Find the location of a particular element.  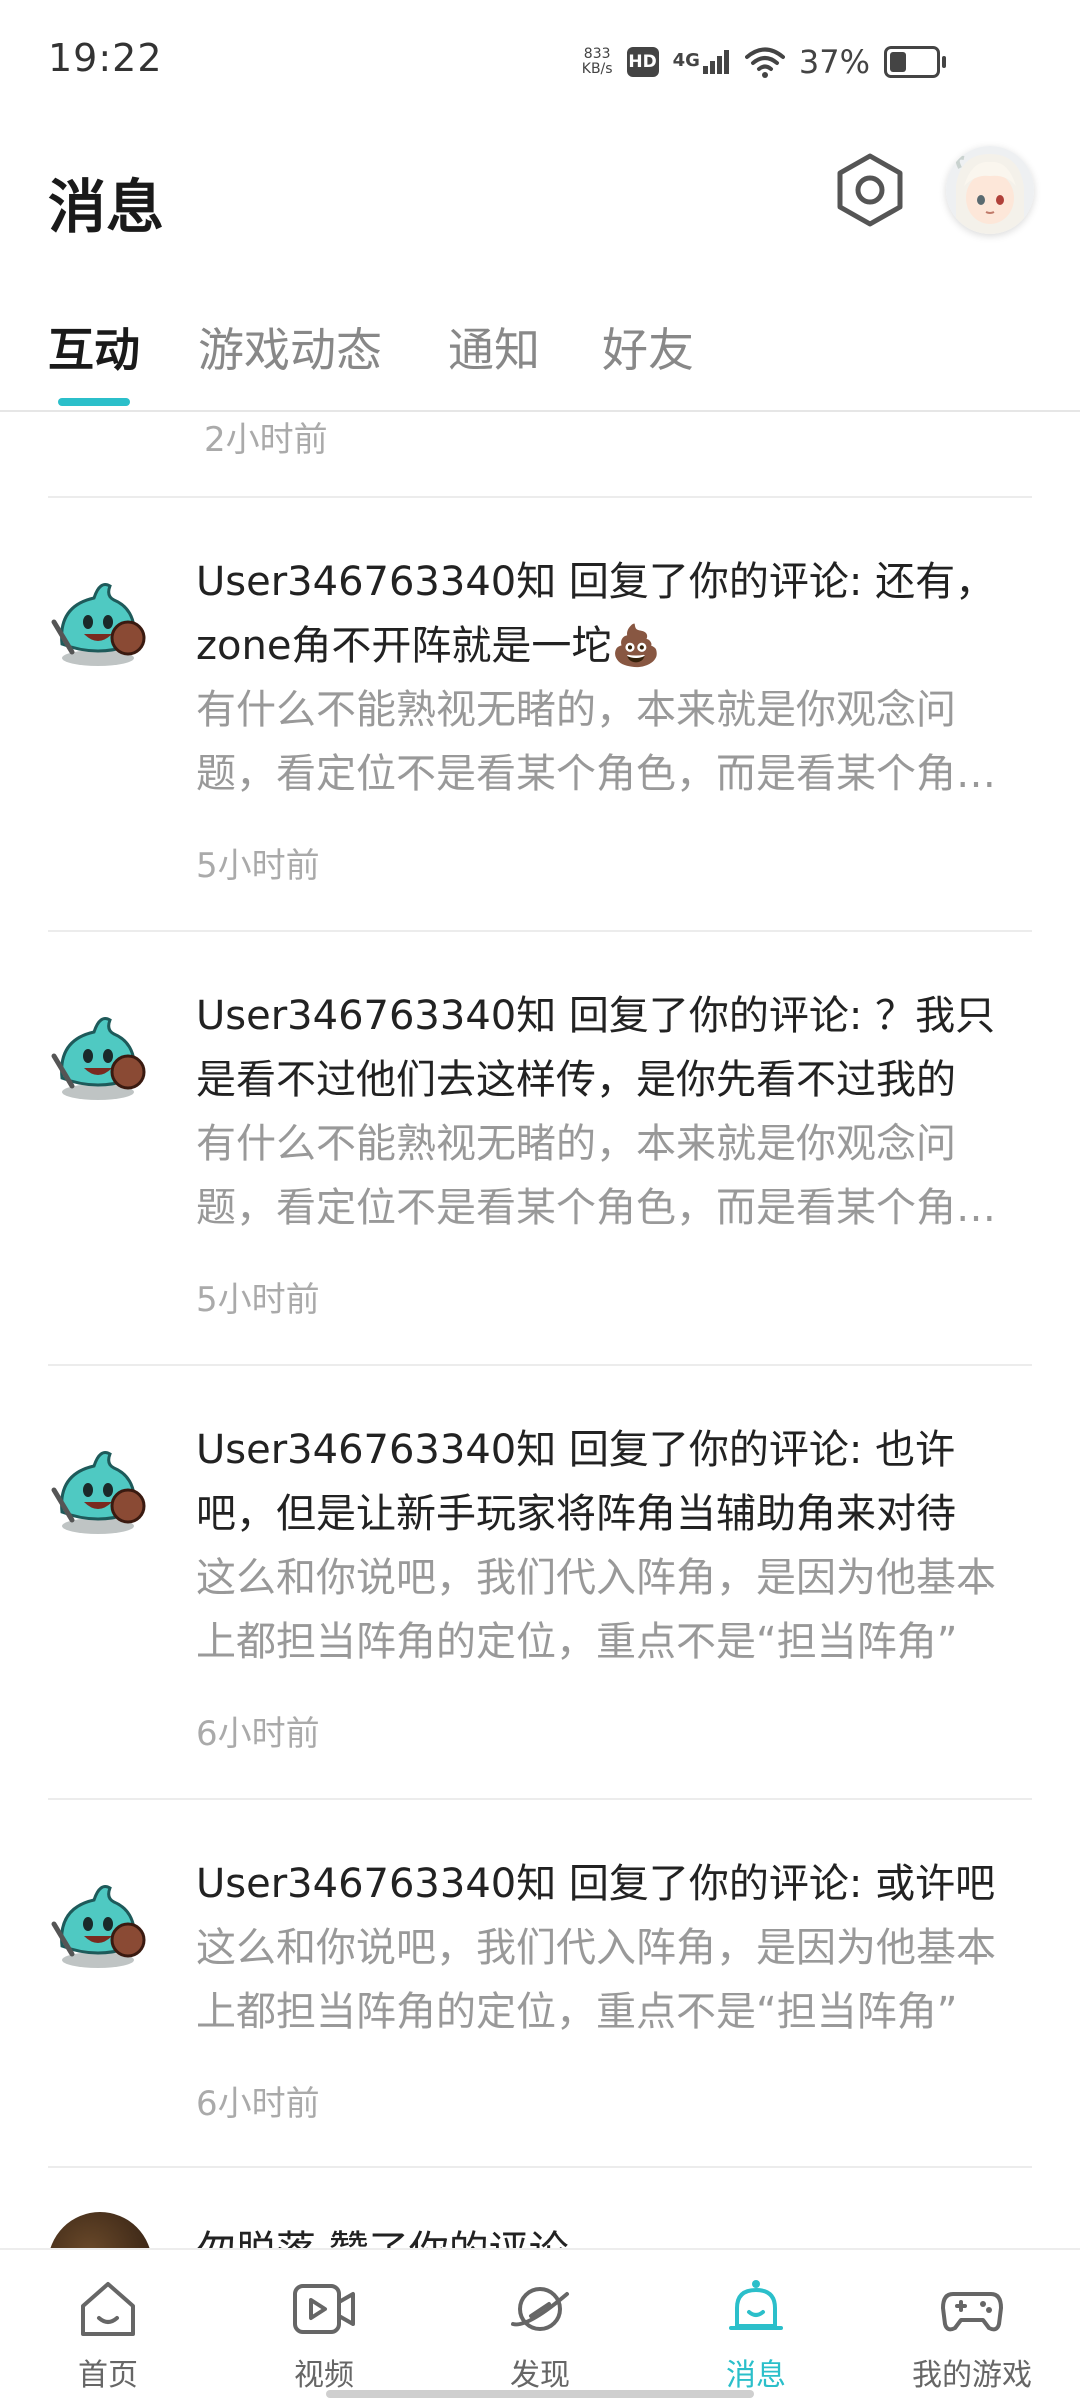

nav-label: 消息 is located at coordinates (756, 2375).